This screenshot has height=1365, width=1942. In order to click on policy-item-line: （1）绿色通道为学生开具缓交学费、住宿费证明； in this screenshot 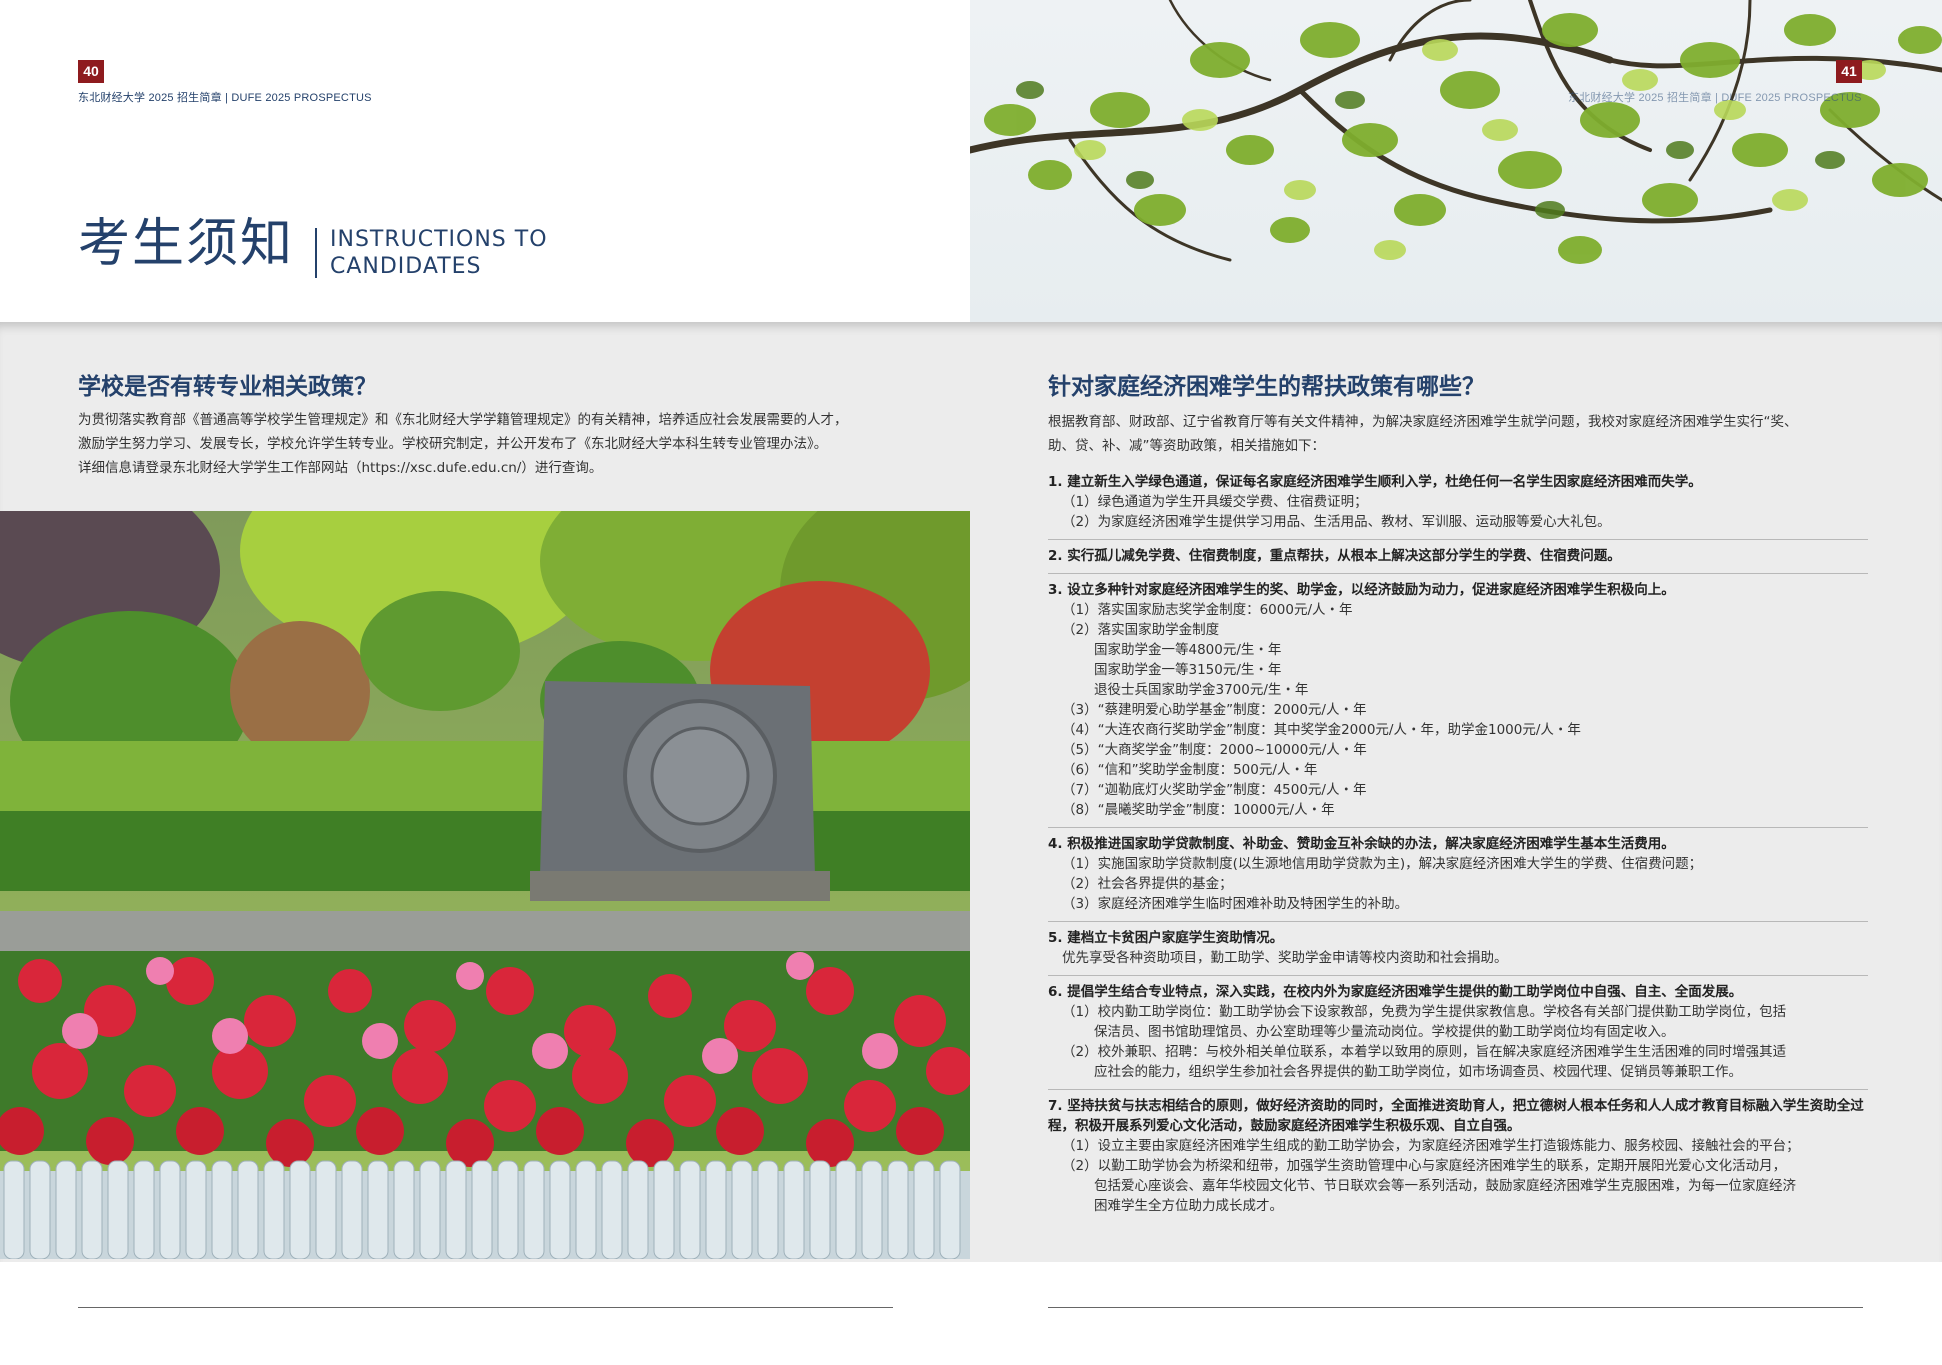, I will do `click(1215, 502)`.